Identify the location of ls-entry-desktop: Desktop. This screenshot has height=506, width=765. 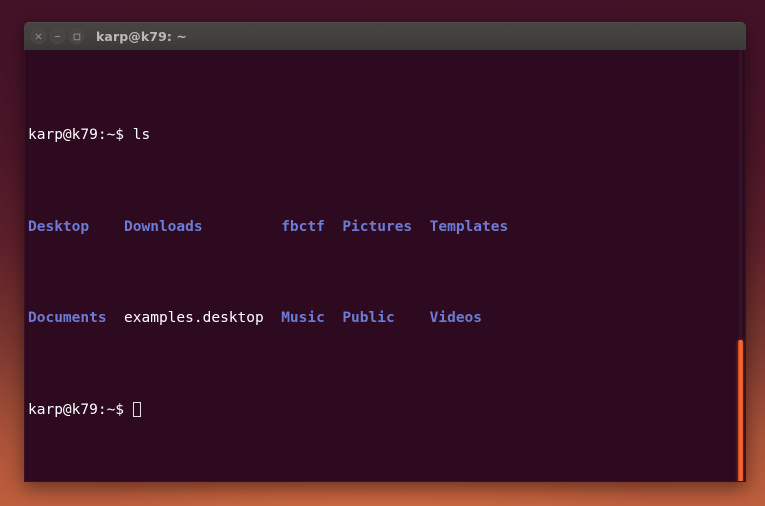
(59, 226).